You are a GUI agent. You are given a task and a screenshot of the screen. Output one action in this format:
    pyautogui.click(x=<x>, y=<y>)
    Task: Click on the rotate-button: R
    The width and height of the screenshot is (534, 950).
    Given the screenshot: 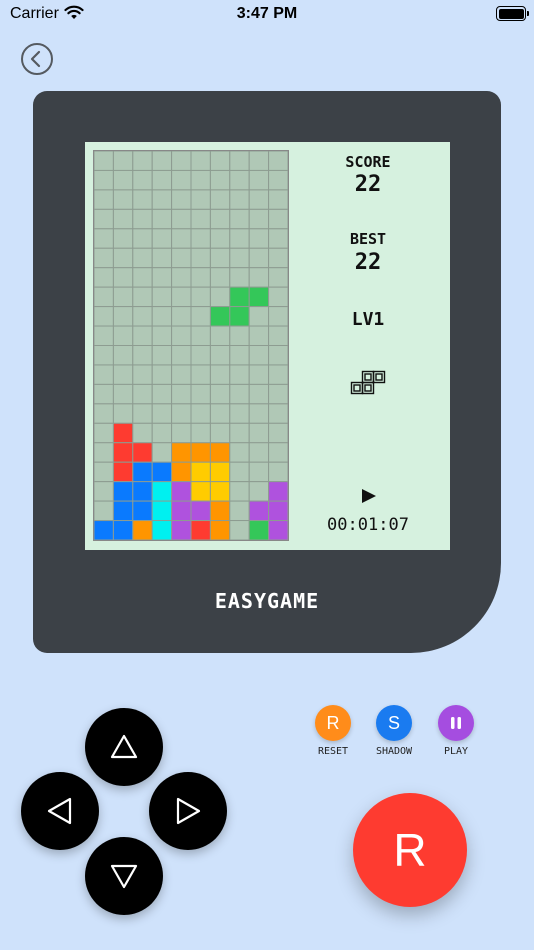 What is the action you would take?
    pyautogui.click(x=410, y=850)
    